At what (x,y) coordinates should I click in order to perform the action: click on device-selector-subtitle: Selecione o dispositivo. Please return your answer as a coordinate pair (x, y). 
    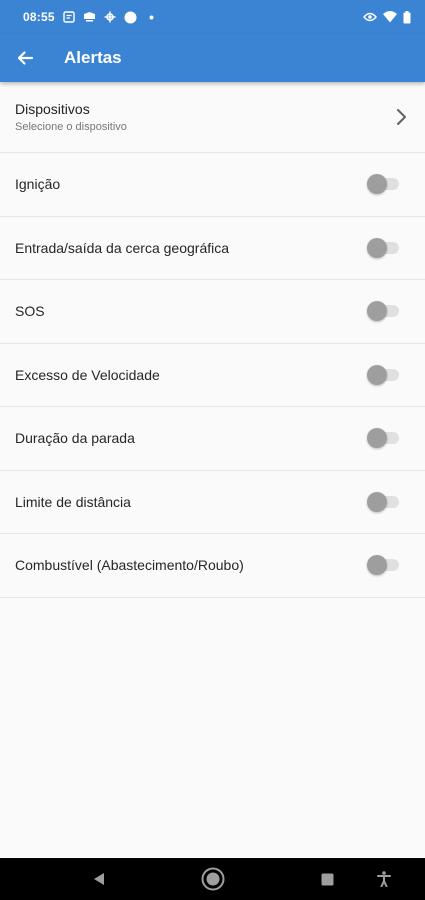
    Looking at the image, I should click on (71, 127).